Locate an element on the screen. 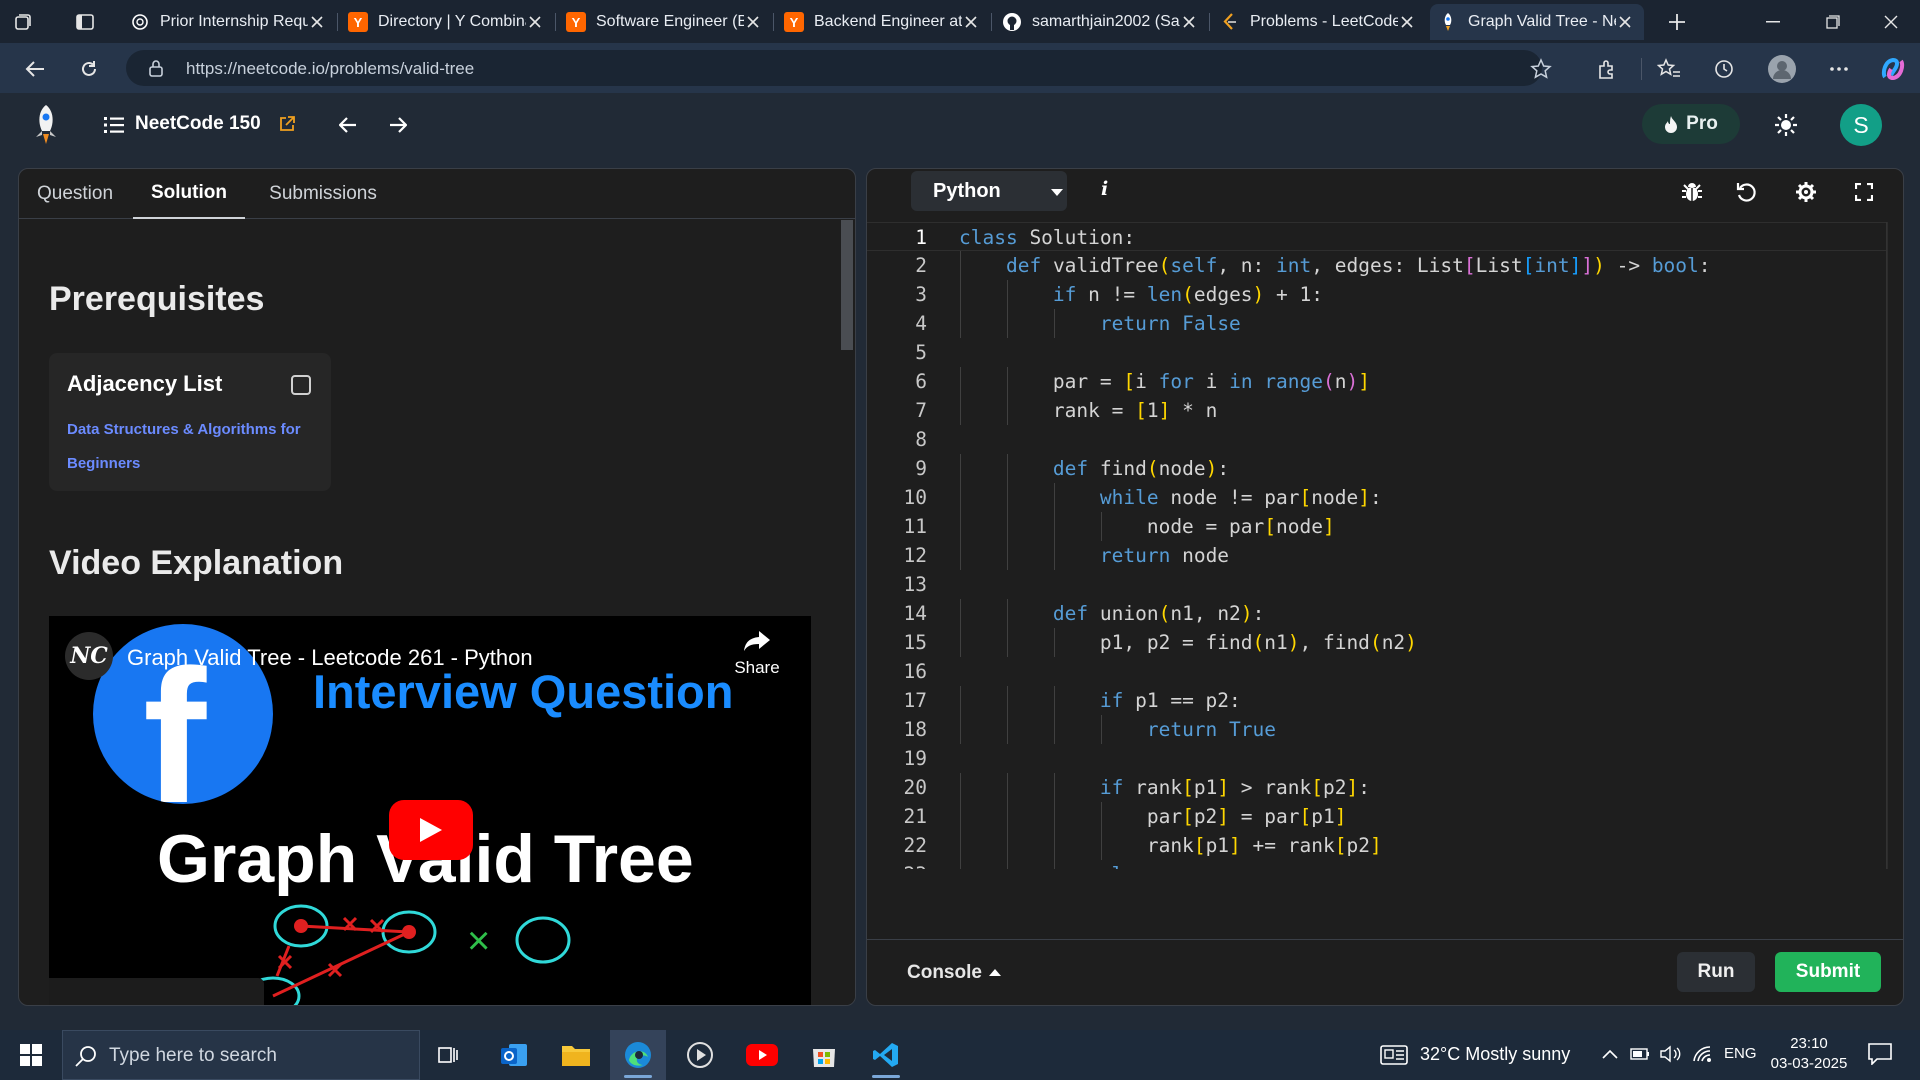 The width and height of the screenshot is (1920, 1080). watch-on-youtube-bar is located at coordinates (156, 991).